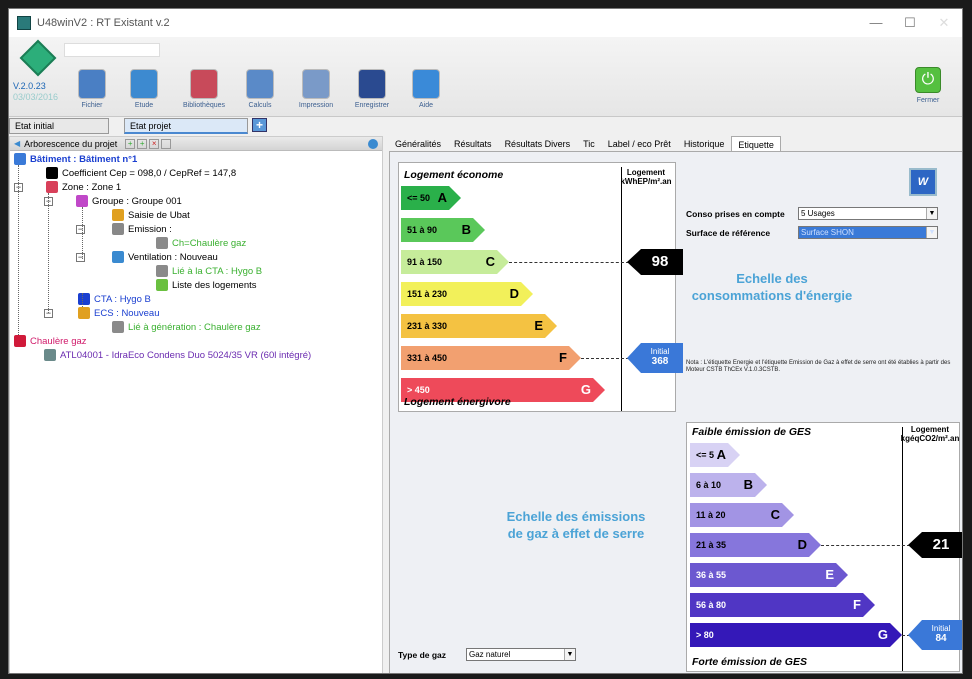  I want to click on tree-item-label: Ventilation : Nouveau, so click(173, 257).